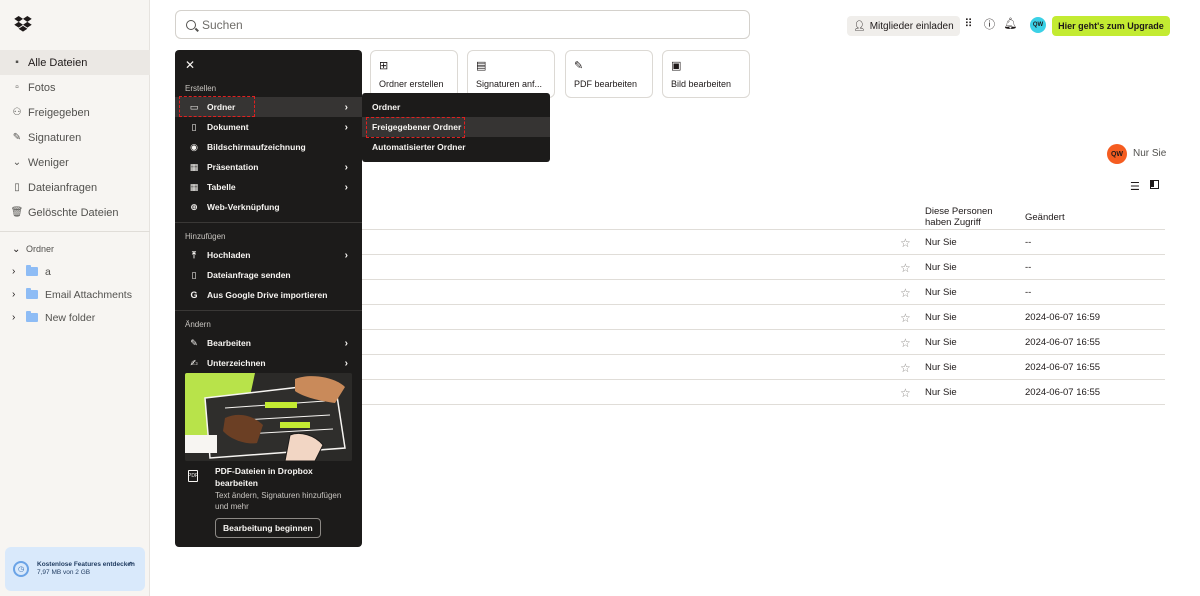 The height and width of the screenshot is (596, 1200). Describe the element at coordinates (17, 212) in the screenshot. I see `trash-icon: 🗑︎` at that location.